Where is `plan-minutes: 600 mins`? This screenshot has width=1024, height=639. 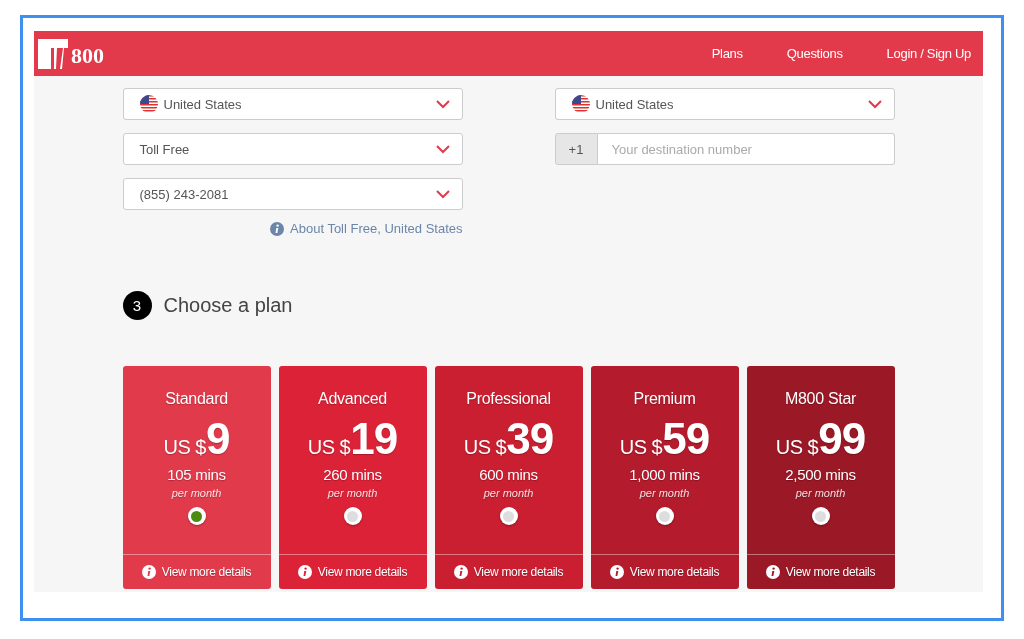
plan-minutes: 600 mins is located at coordinates (508, 474).